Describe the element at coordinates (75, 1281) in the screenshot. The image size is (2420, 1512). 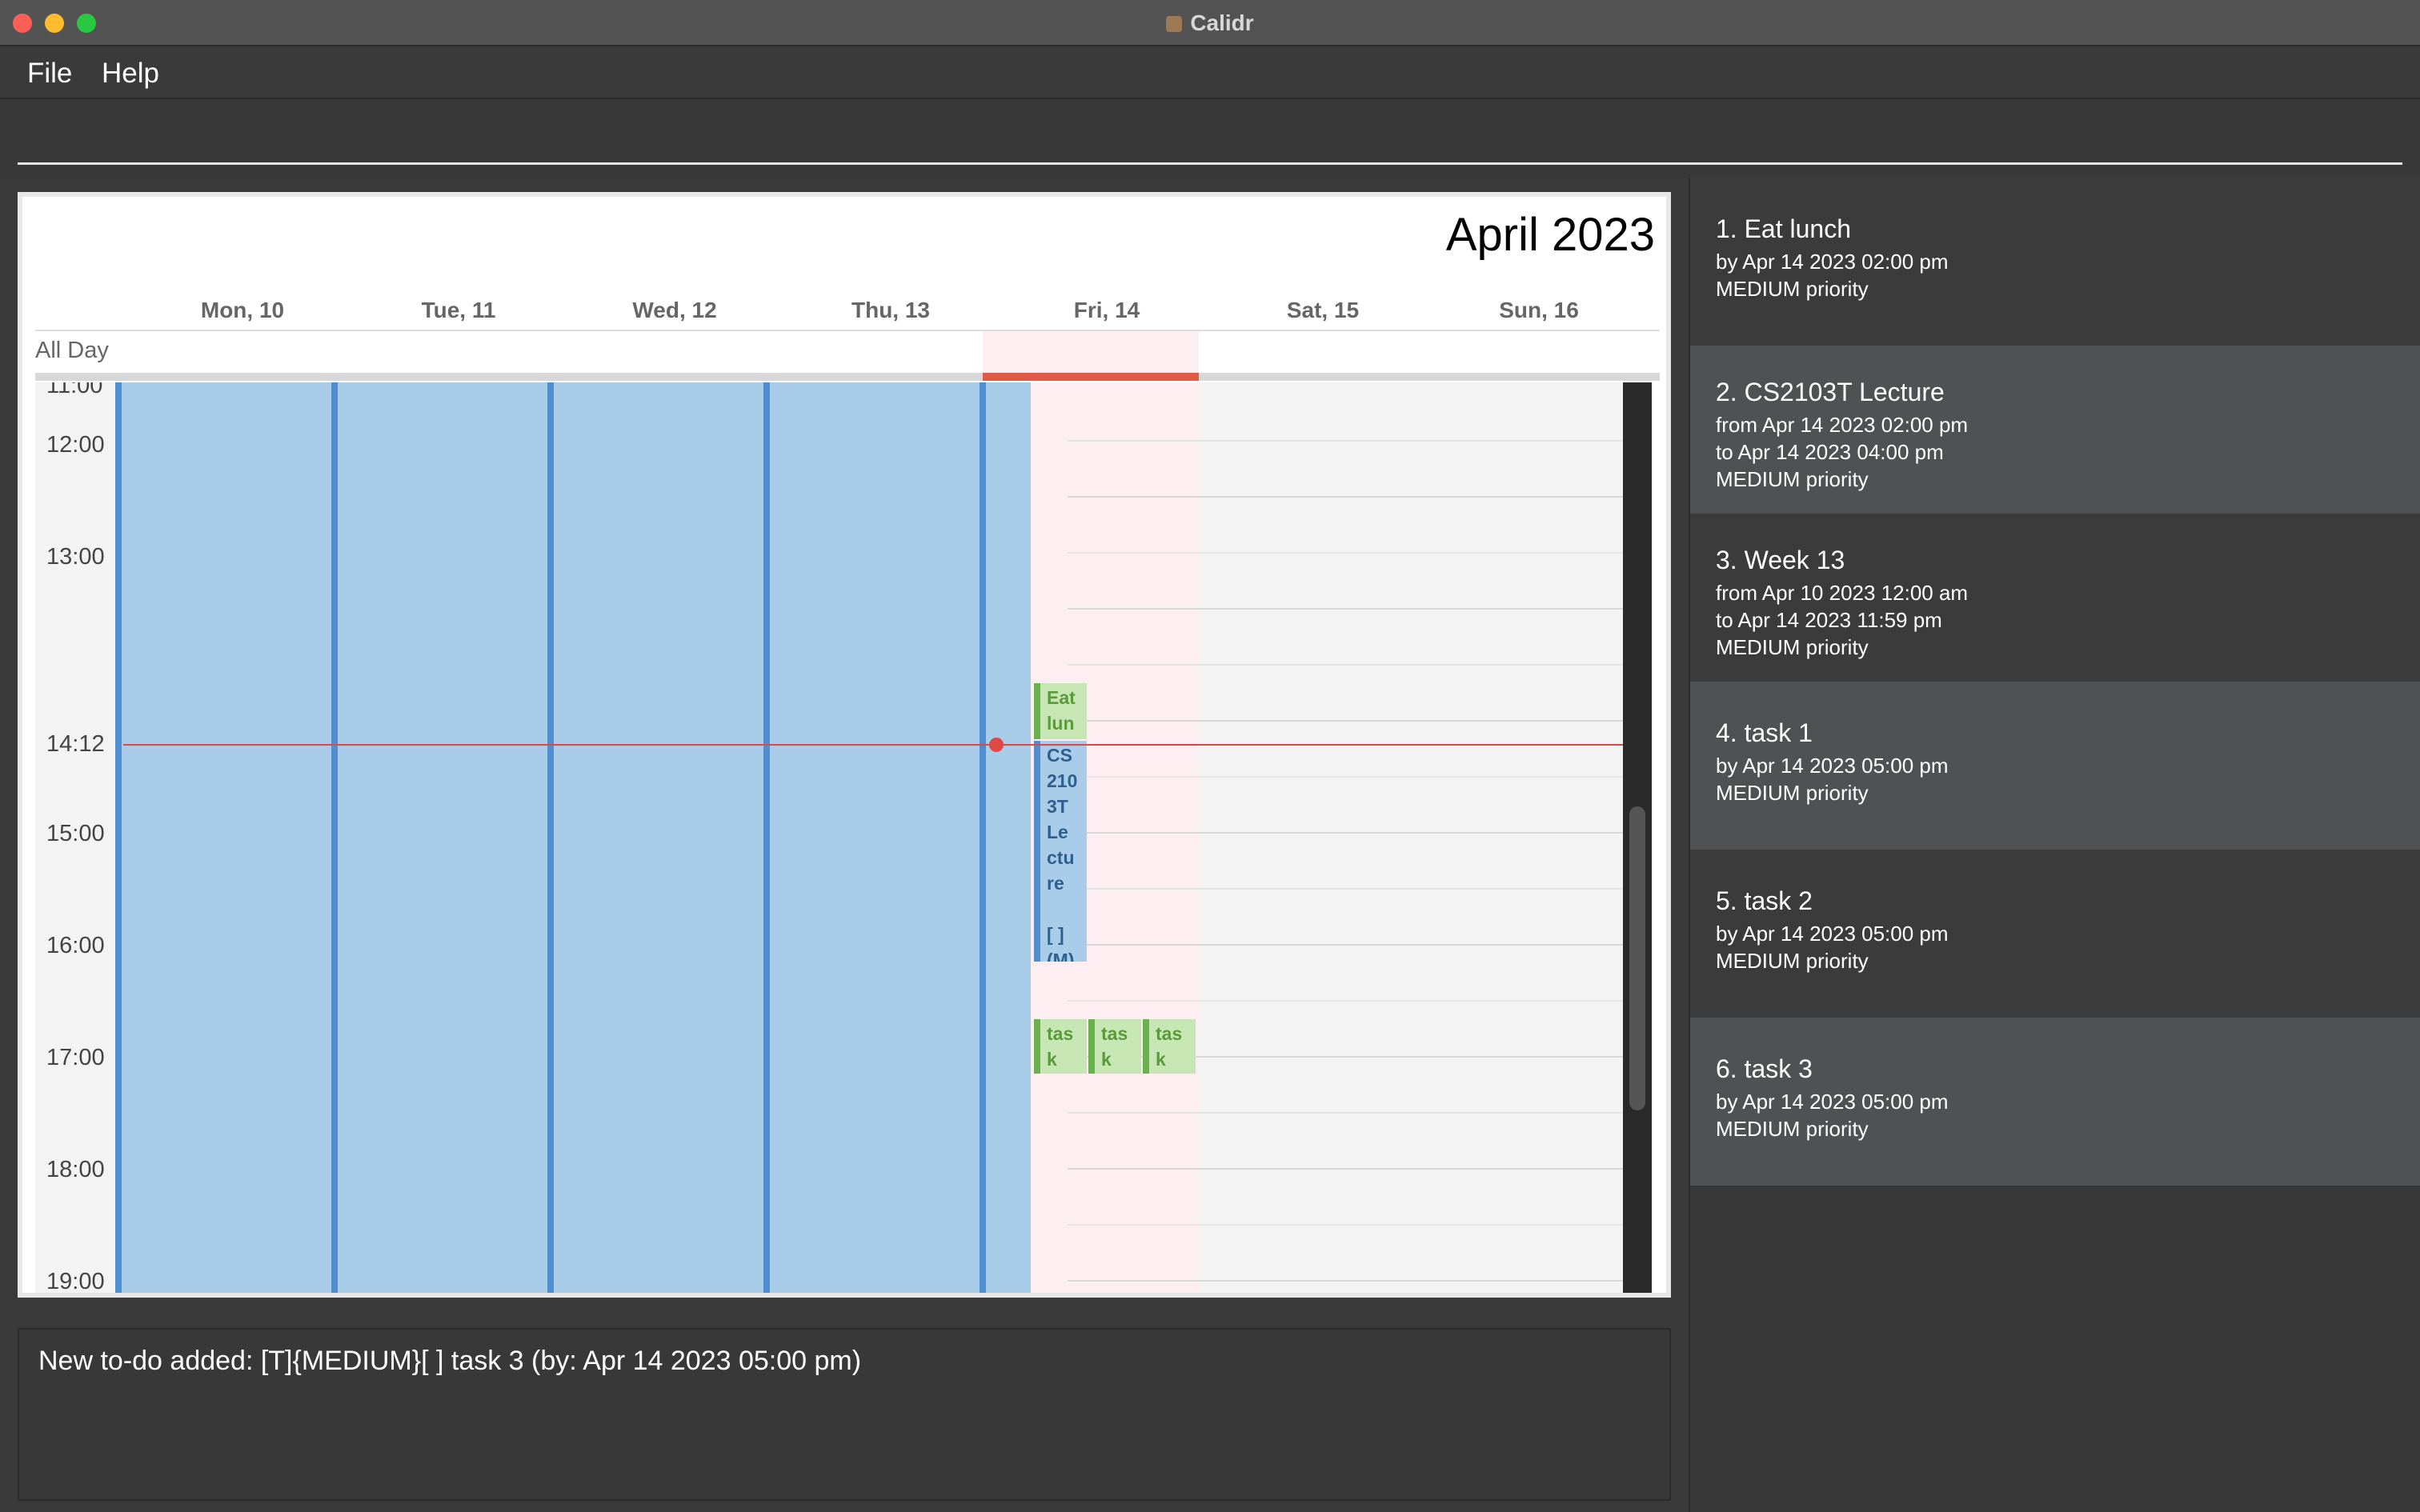
I see `time-label: 19:00` at that location.